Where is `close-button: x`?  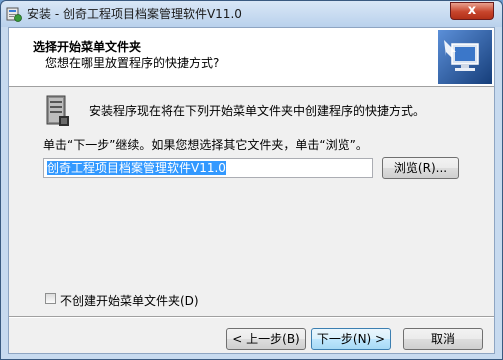 close-button: x is located at coordinates (472, 11).